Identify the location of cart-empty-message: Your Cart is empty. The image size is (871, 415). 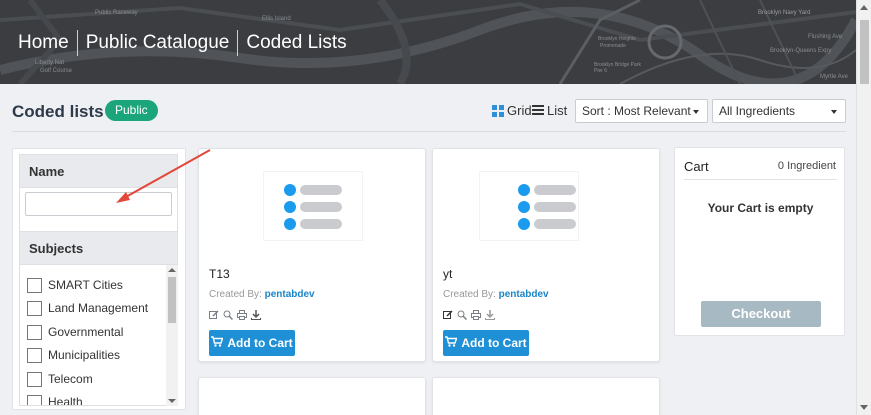
(760, 208).